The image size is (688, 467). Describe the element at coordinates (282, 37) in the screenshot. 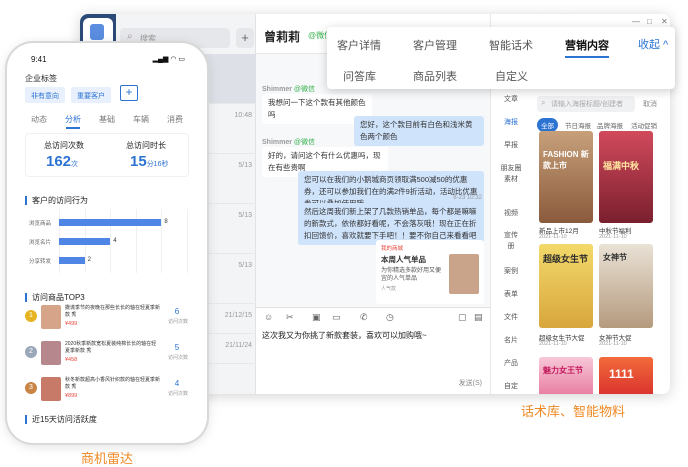

I see `chat-contact-name: 曾莉莉` at that location.